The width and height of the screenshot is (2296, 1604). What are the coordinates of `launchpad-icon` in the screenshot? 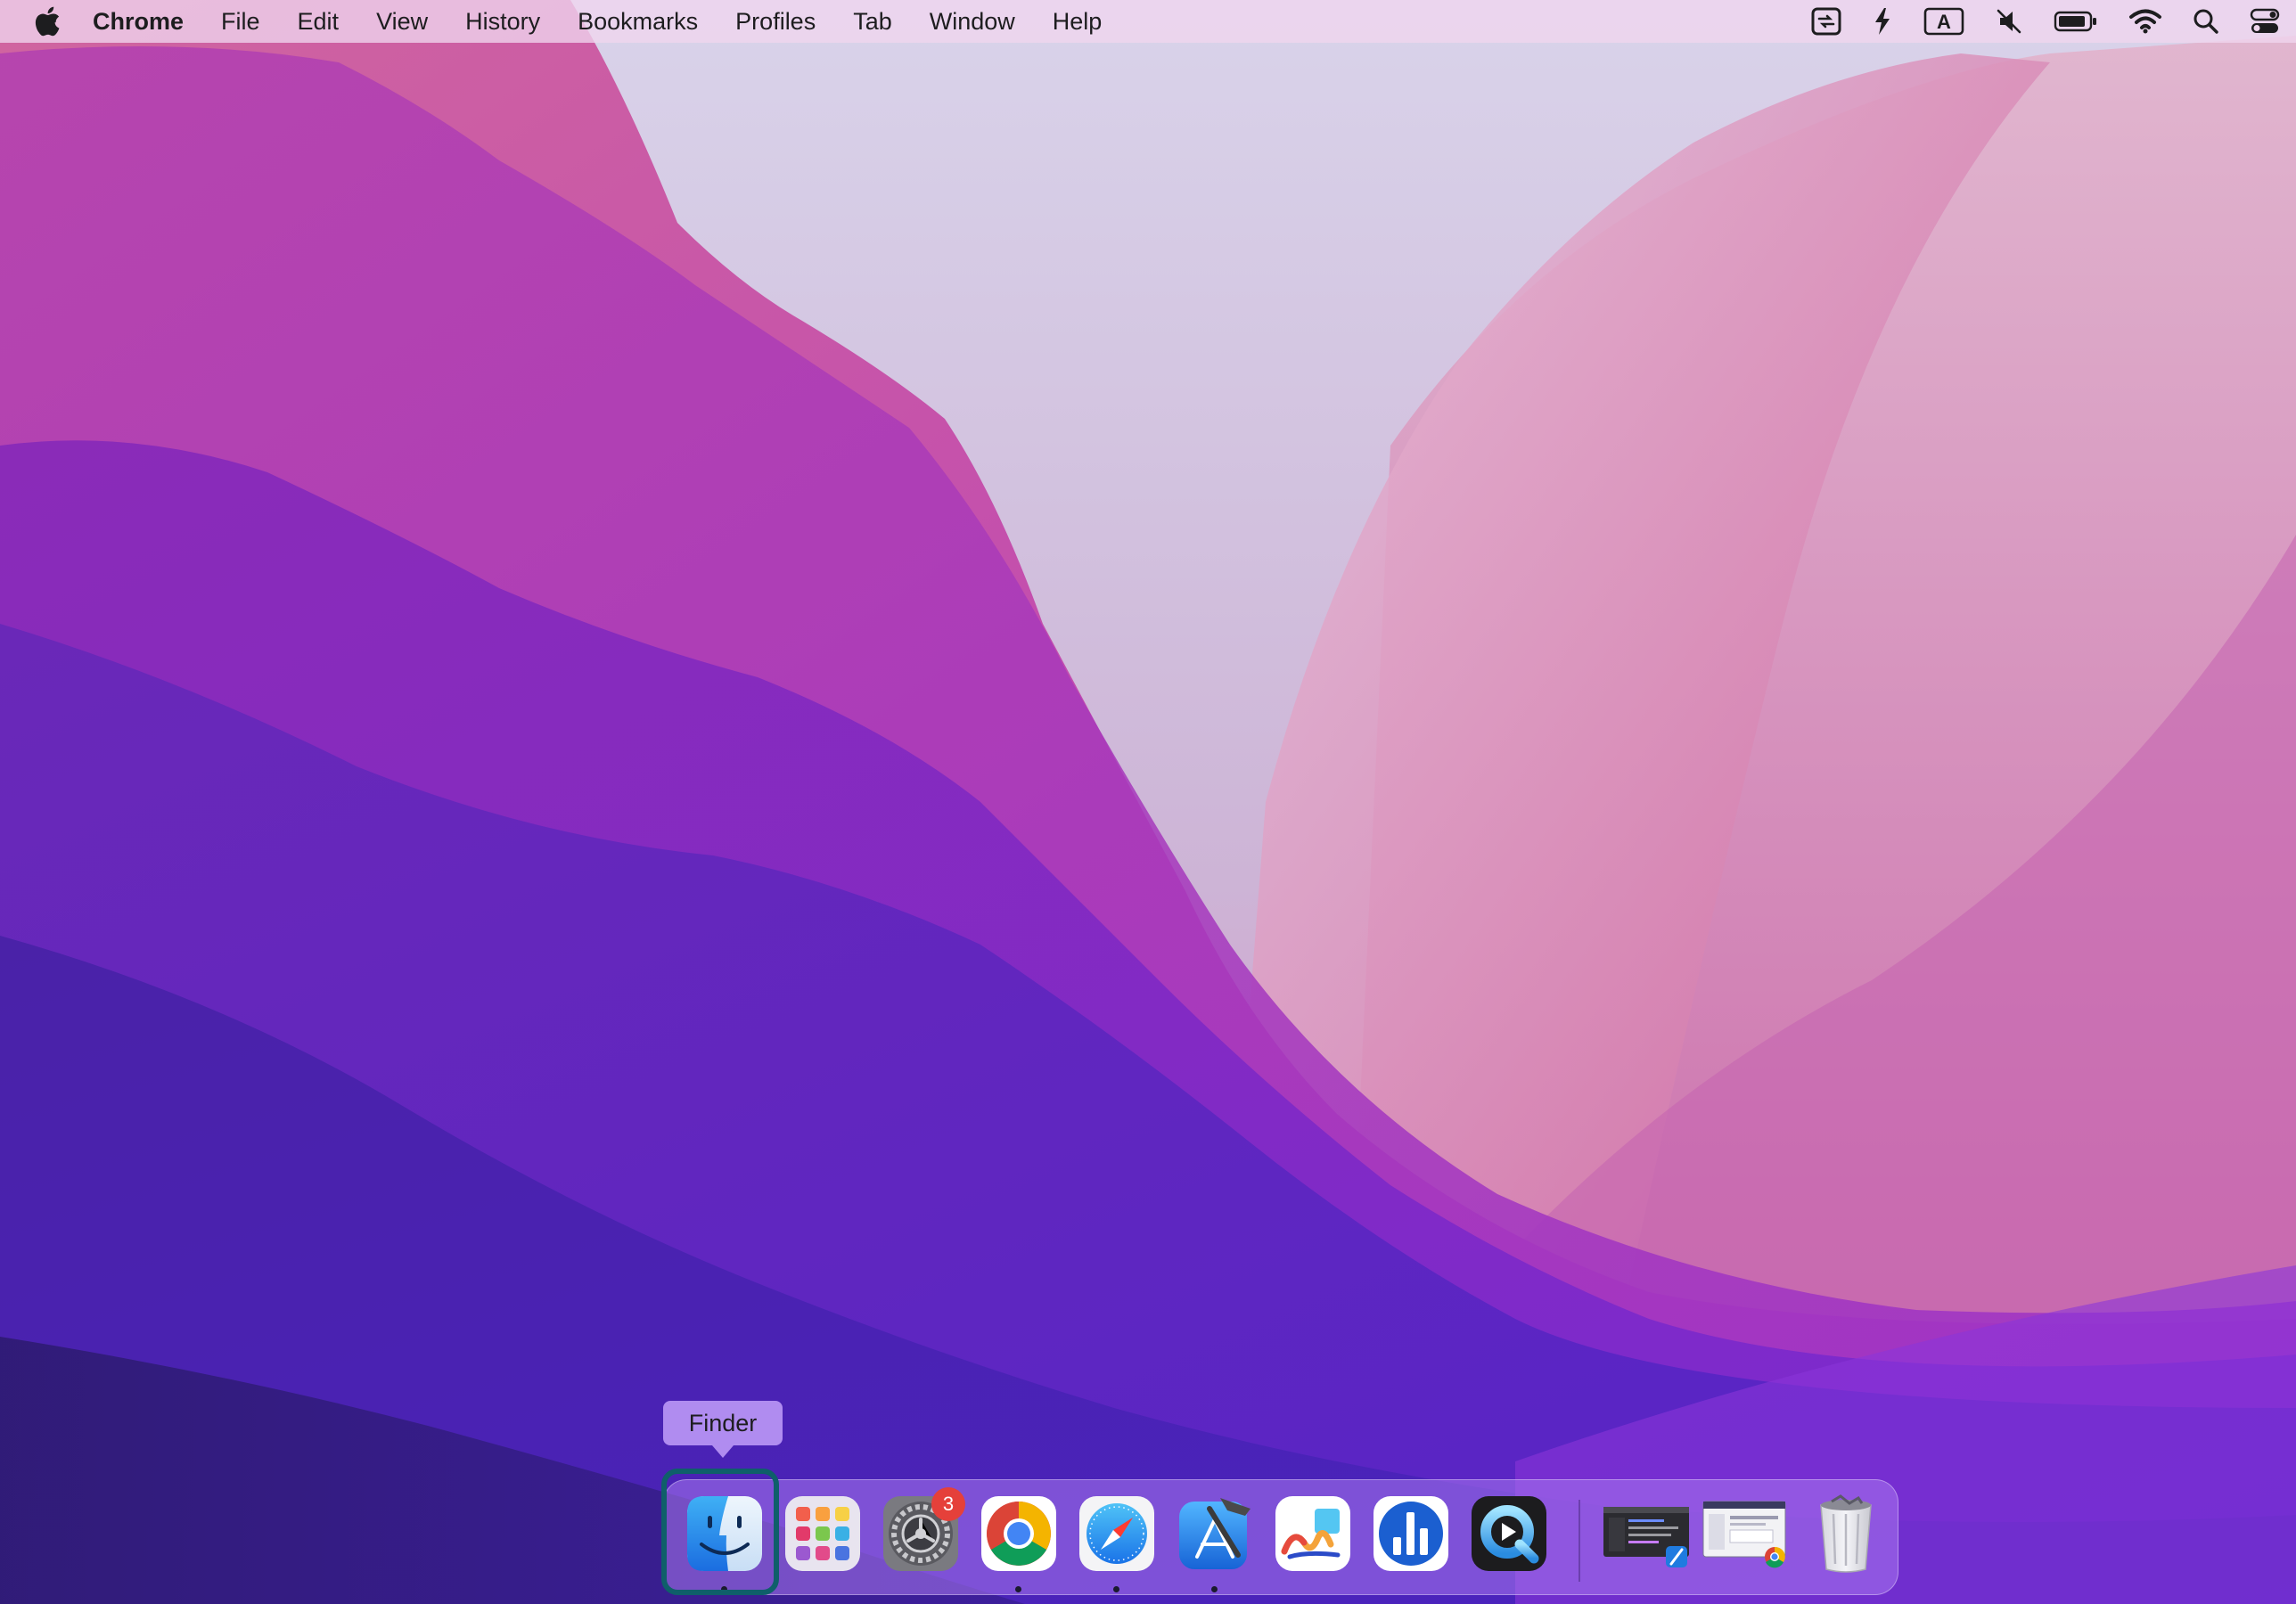 It's located at (822, 1533).